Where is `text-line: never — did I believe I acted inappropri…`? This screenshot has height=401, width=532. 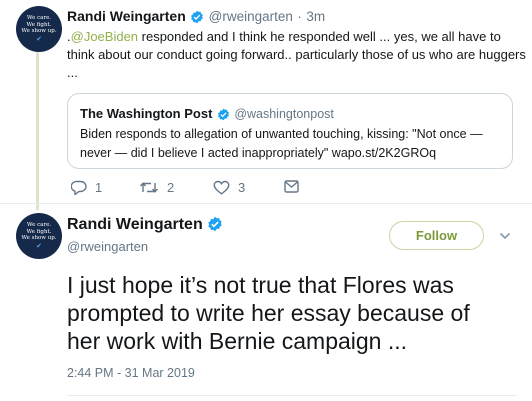
text-line: never — did I believe I acted inappropri… is located at coordinates (258, 153).